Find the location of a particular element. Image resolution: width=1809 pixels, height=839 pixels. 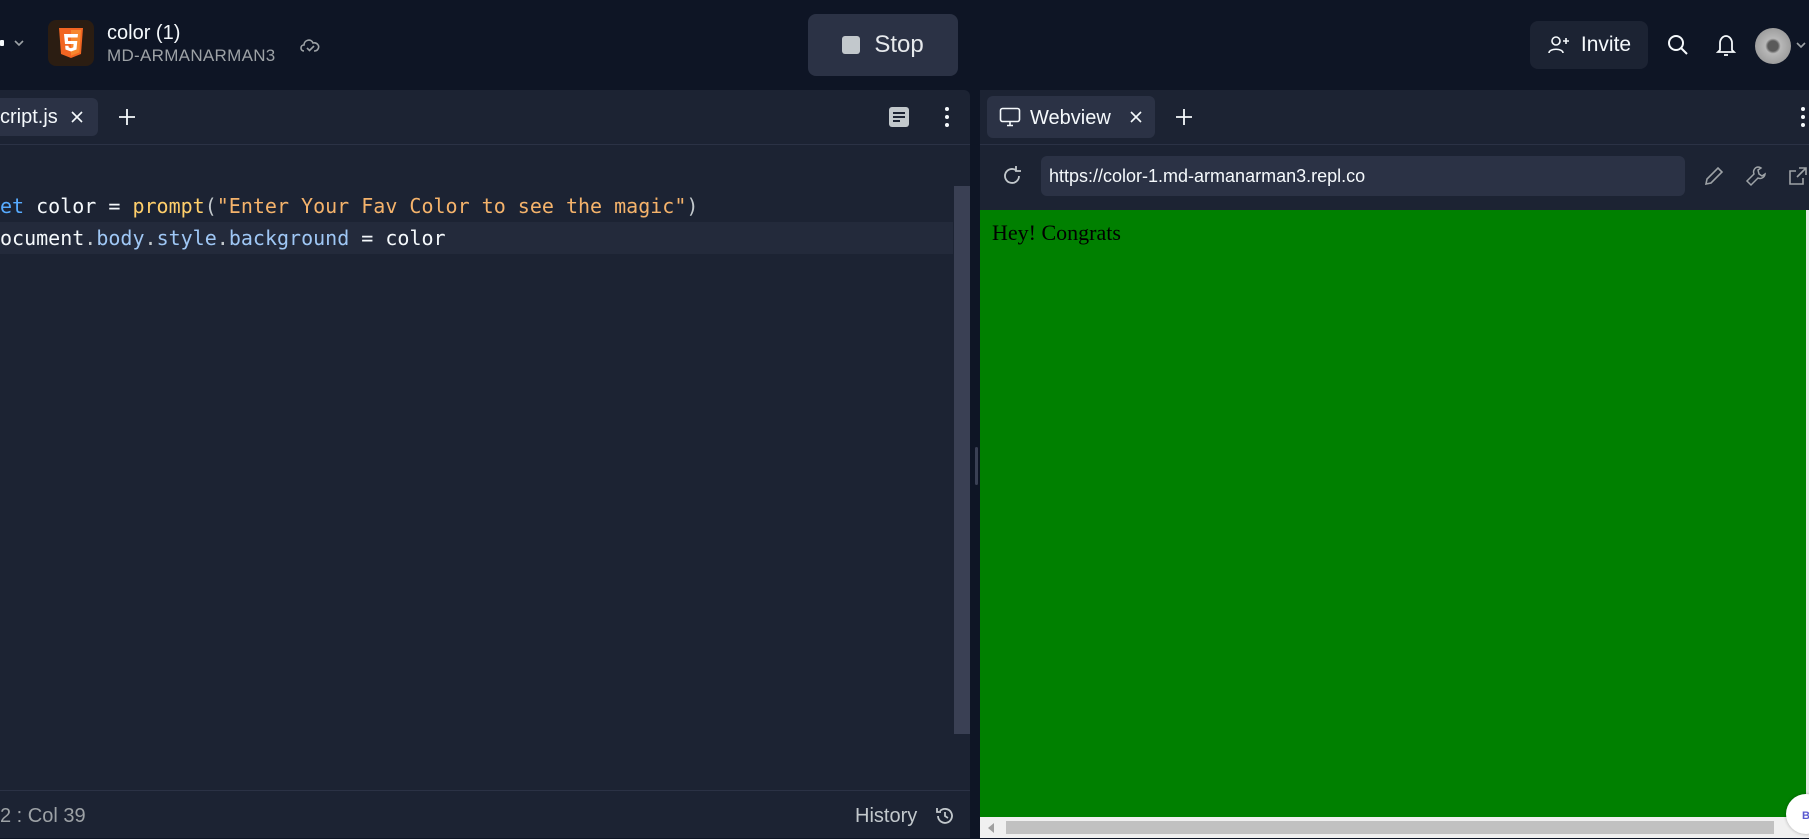

url-bar is located at coordinates (1394, 177).